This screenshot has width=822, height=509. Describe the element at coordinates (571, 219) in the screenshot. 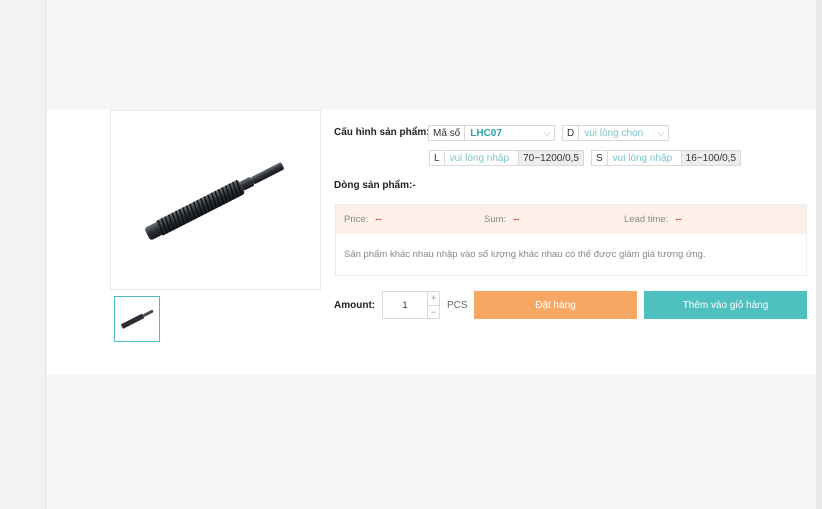

I see `price-header: Price: -- Sum: -- Lead time: --` at that location.